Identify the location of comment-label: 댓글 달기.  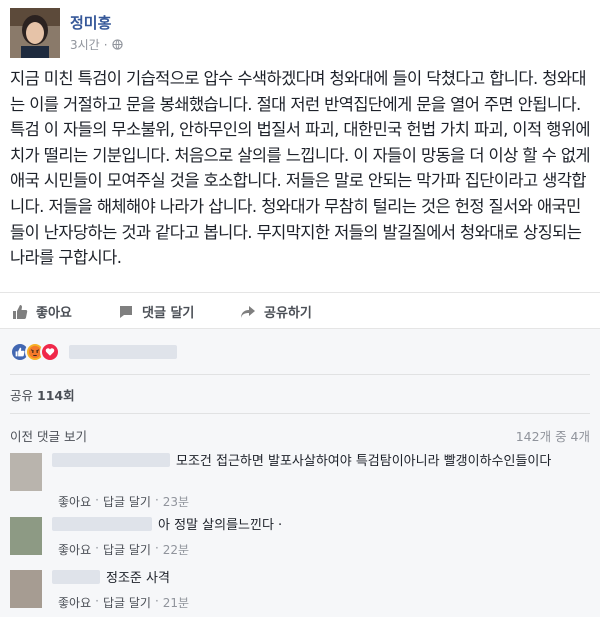
(168, 313).